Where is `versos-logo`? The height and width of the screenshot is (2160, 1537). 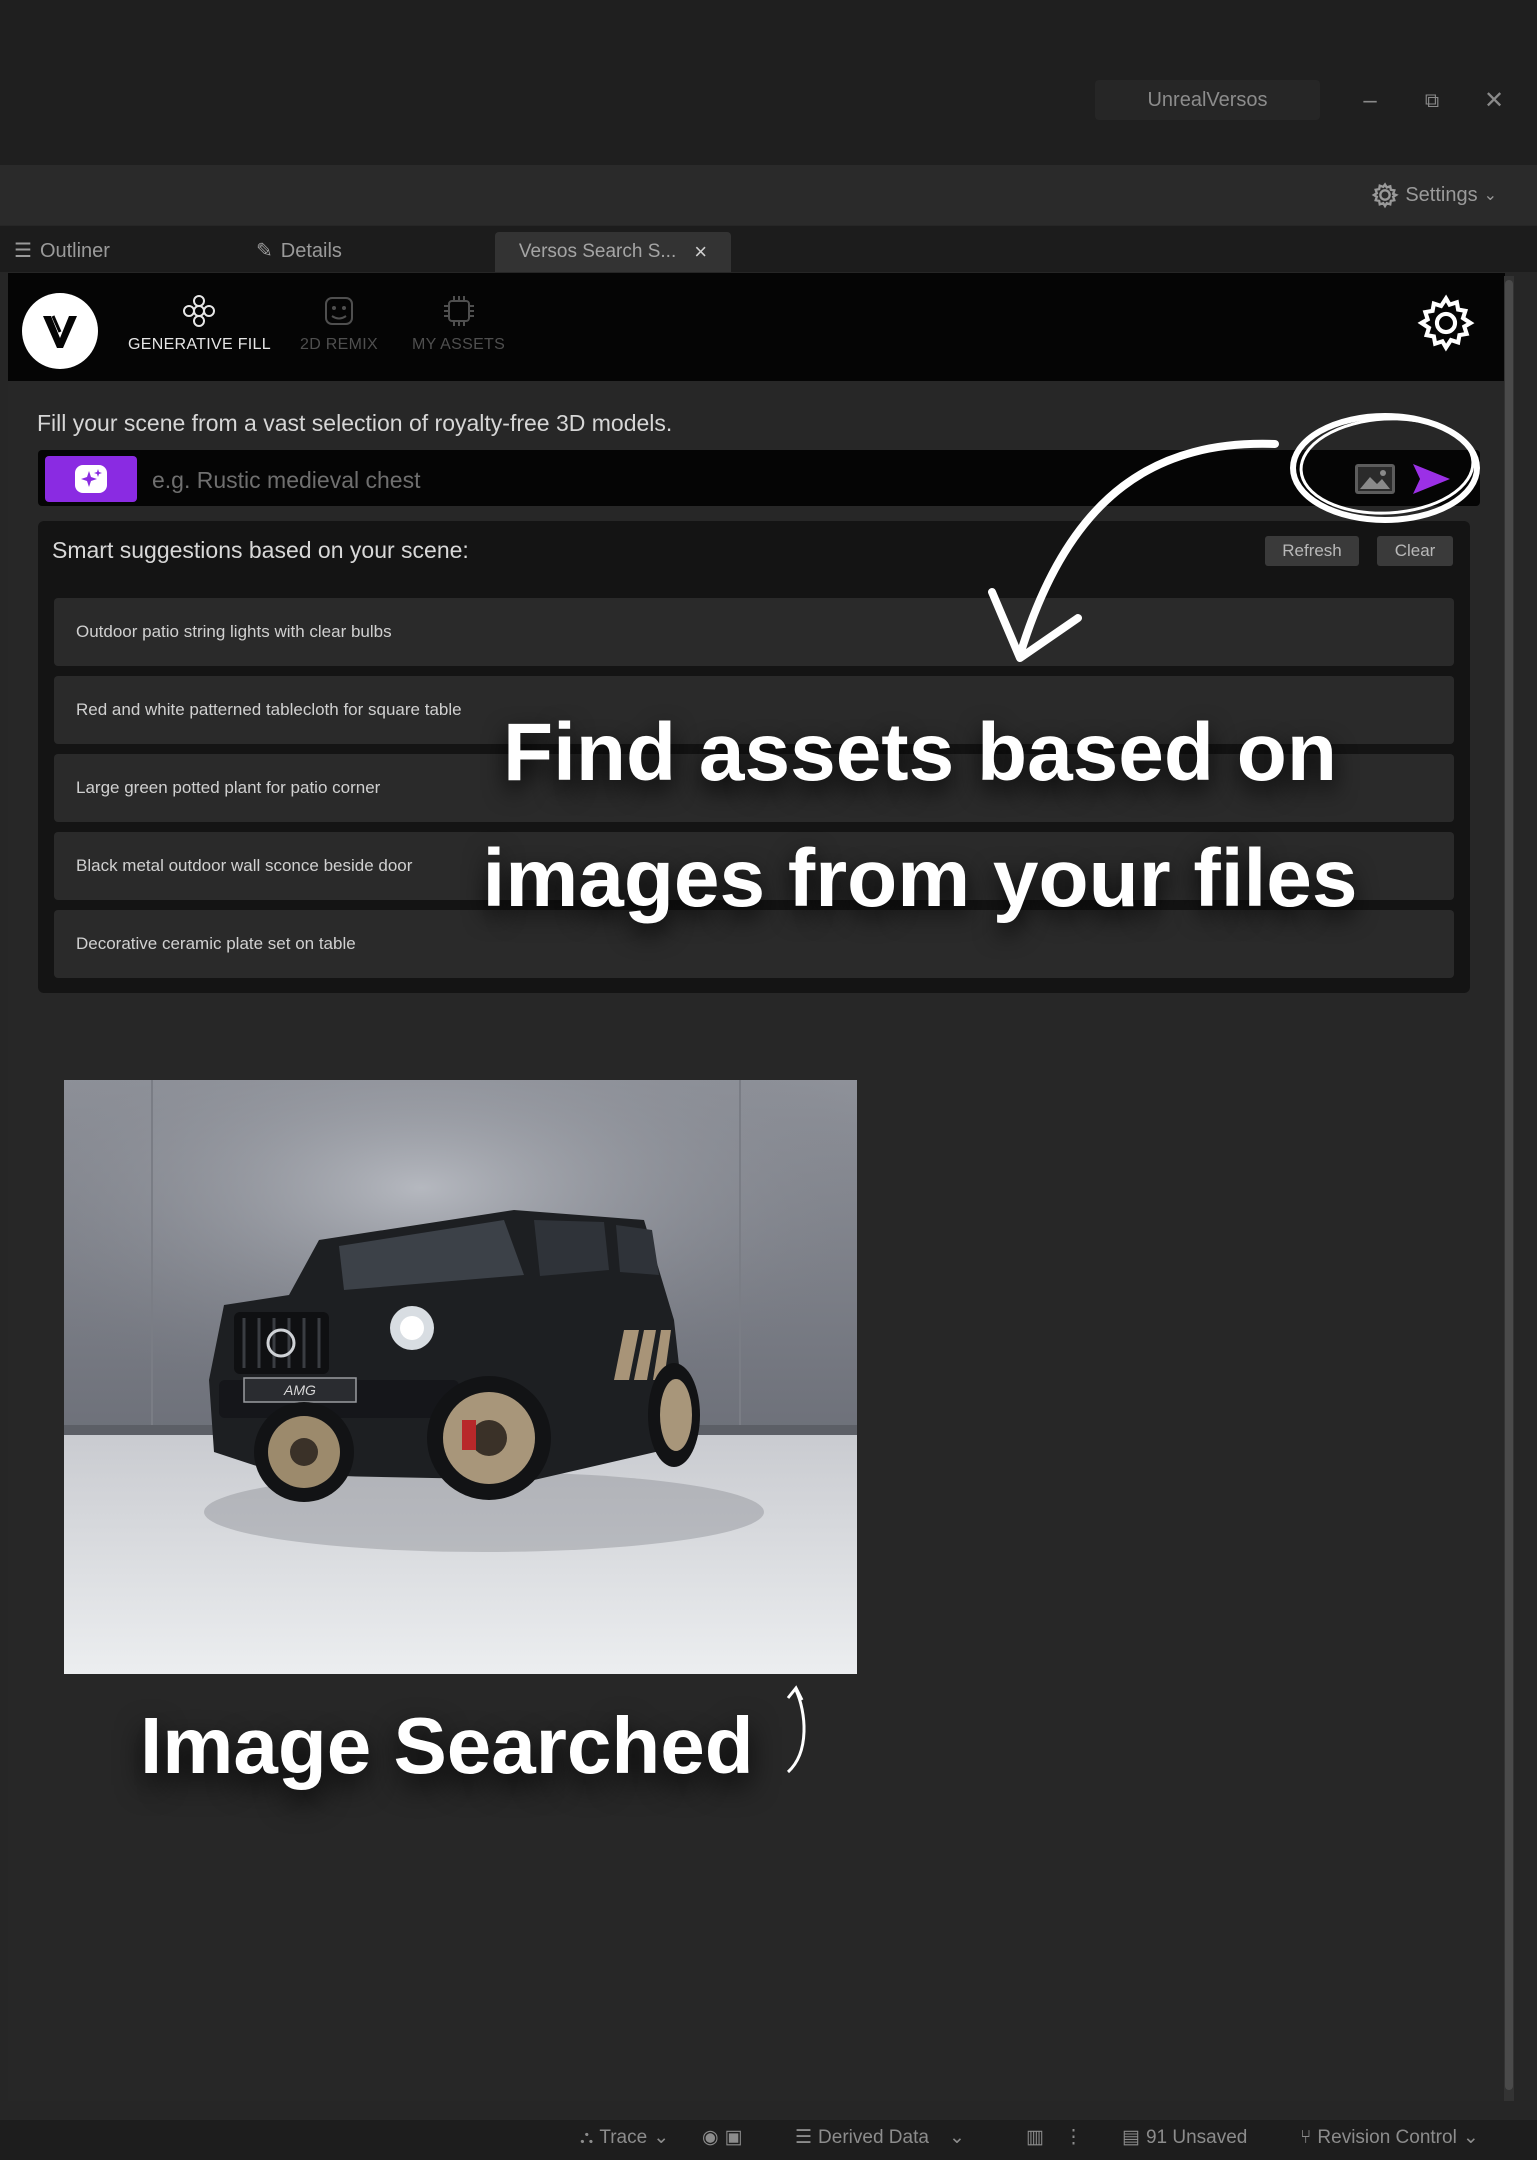 versos-logo is located at coordinates (60, 331).